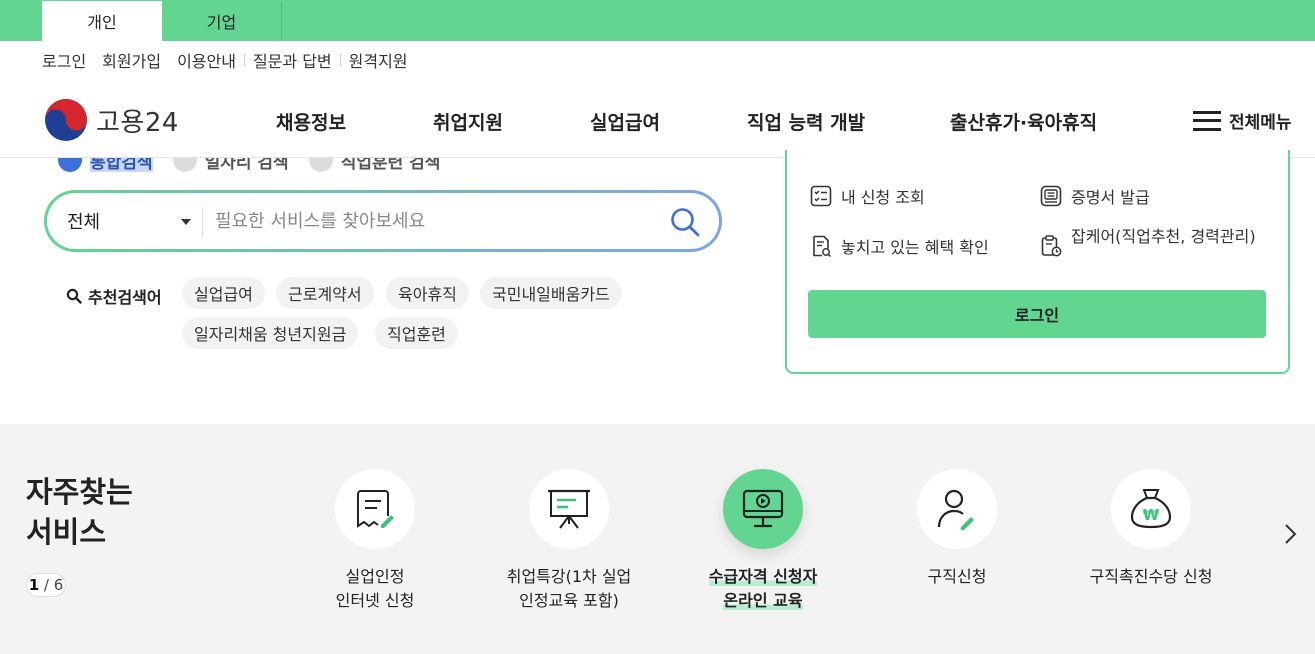 The image size is (1315, 654). I want to click on login-link: 로그인, so click(68, 60).